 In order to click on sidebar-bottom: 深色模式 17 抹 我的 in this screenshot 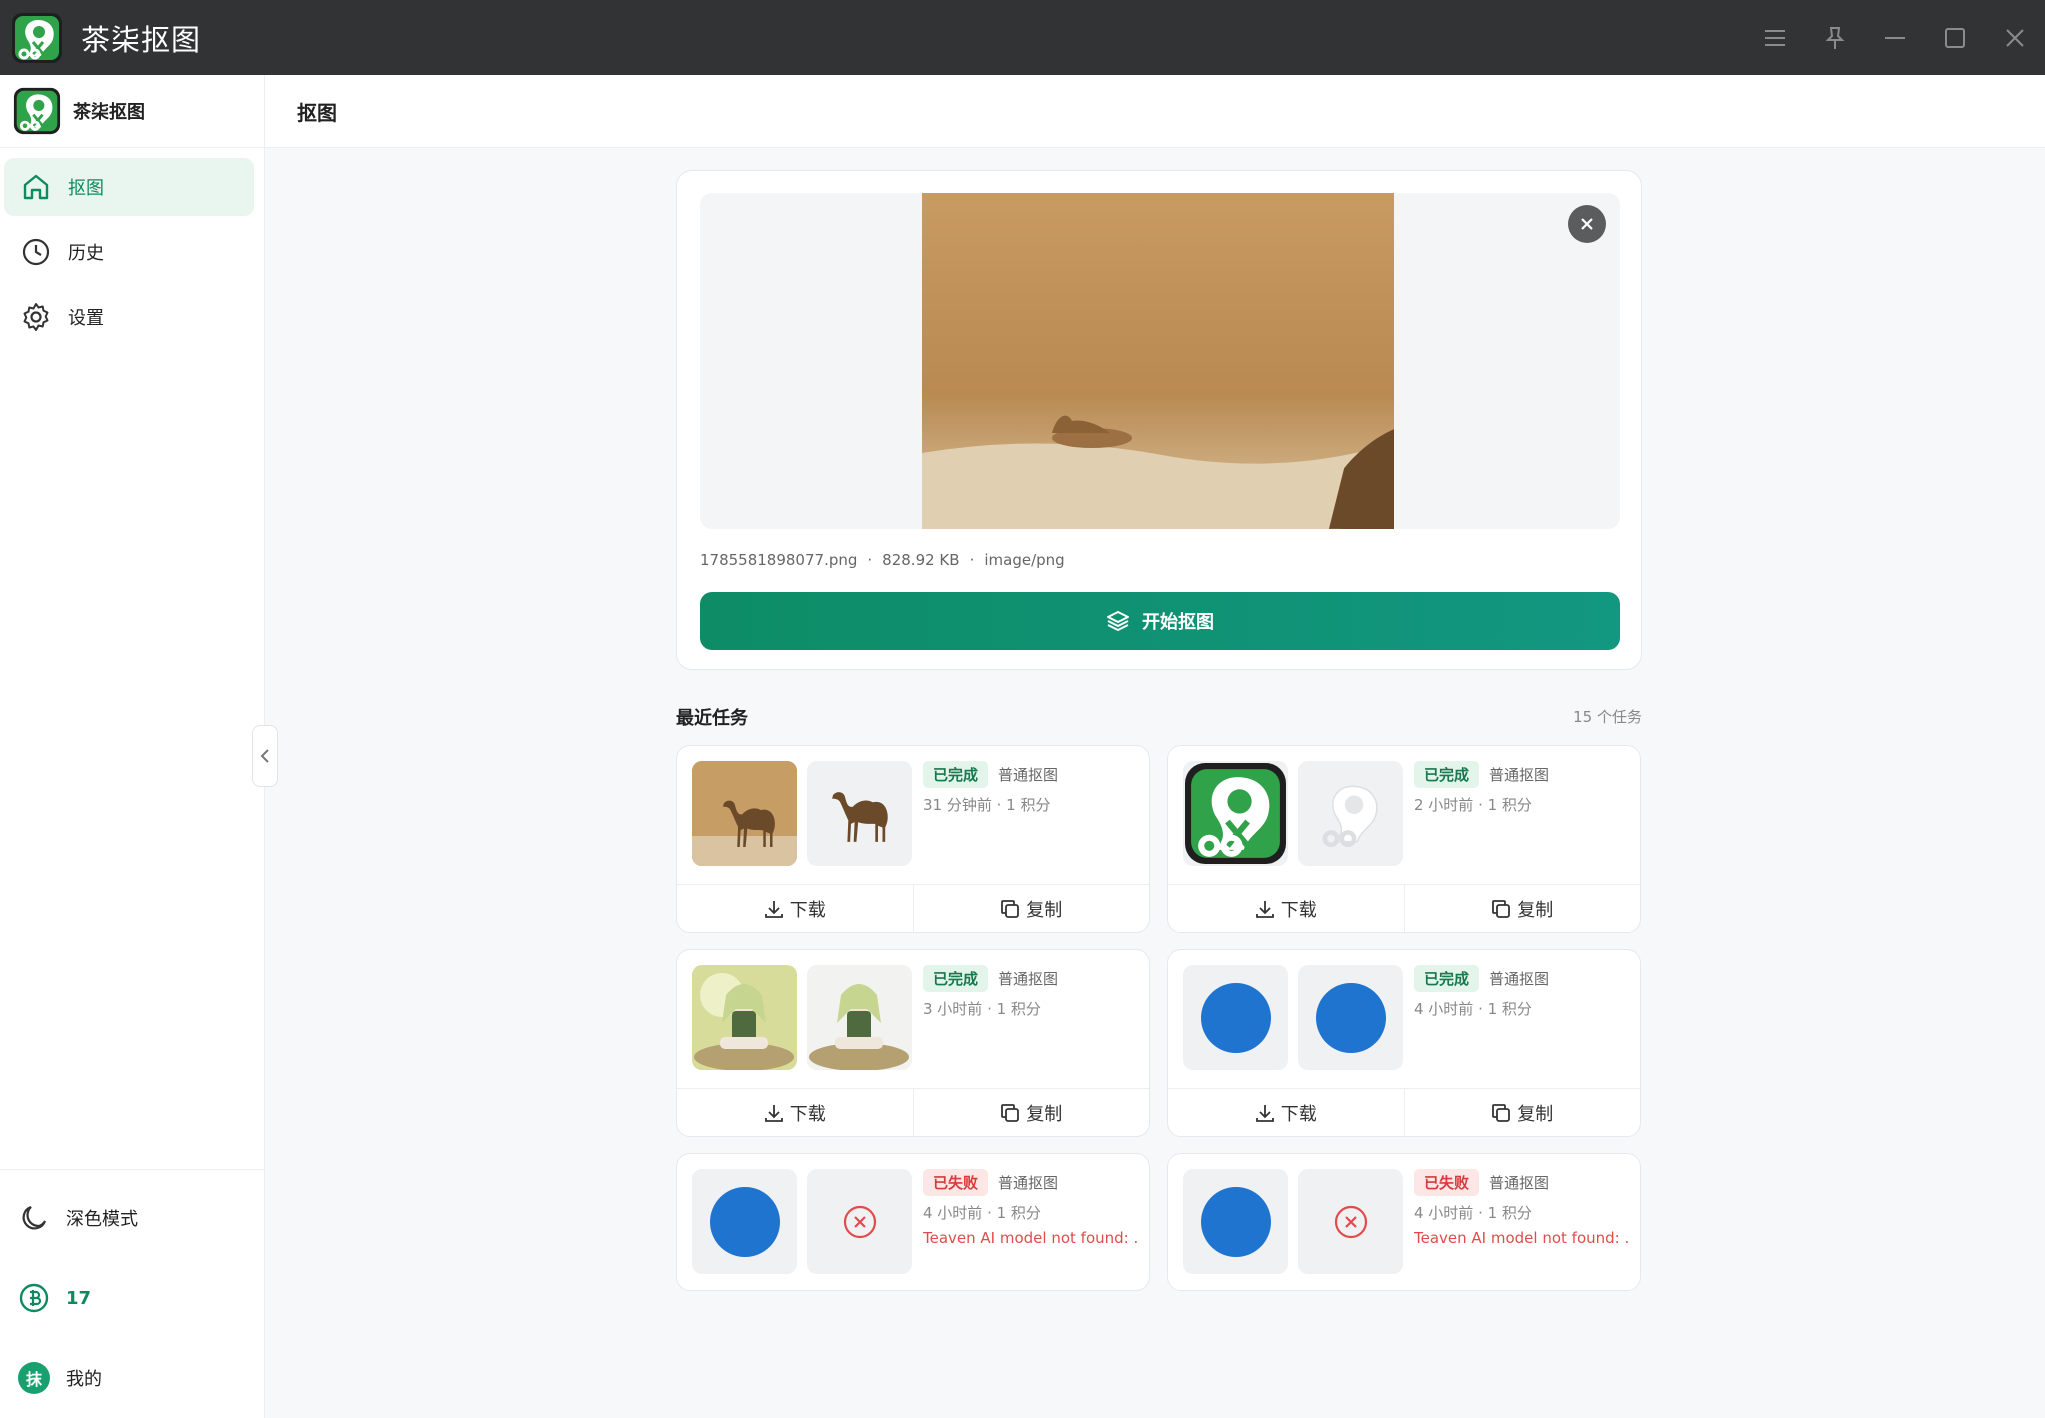, I will do `click(132, 1293)`.